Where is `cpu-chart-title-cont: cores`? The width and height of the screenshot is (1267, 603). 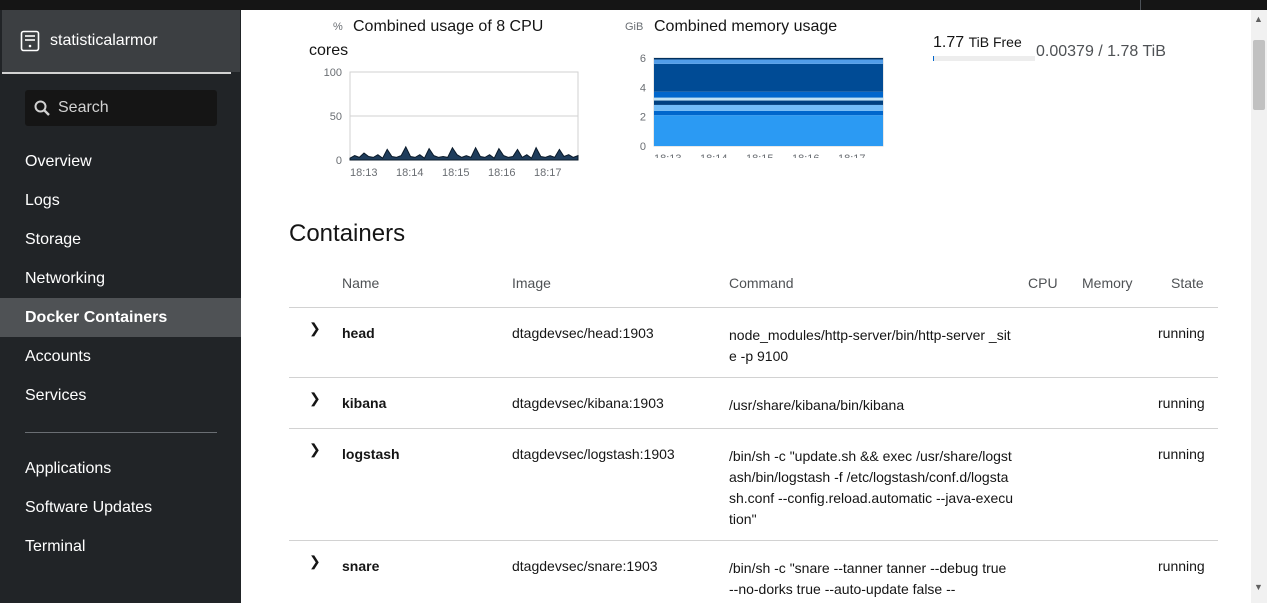 cpu-chart-title-cont: cores is located at coordinates (329, 50).